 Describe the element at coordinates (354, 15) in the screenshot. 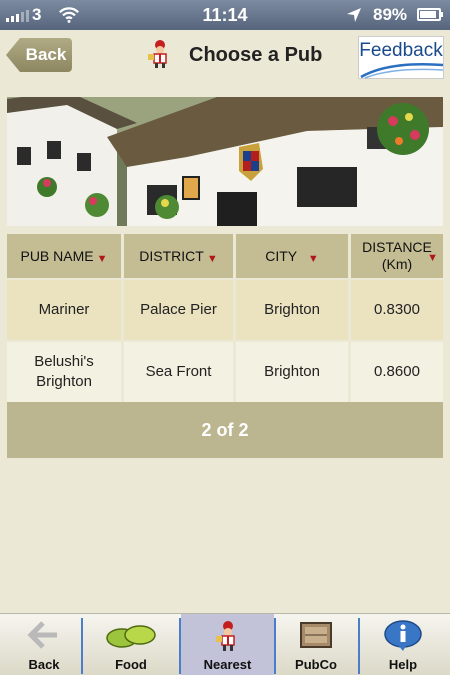

I see `location-icon` at that location.